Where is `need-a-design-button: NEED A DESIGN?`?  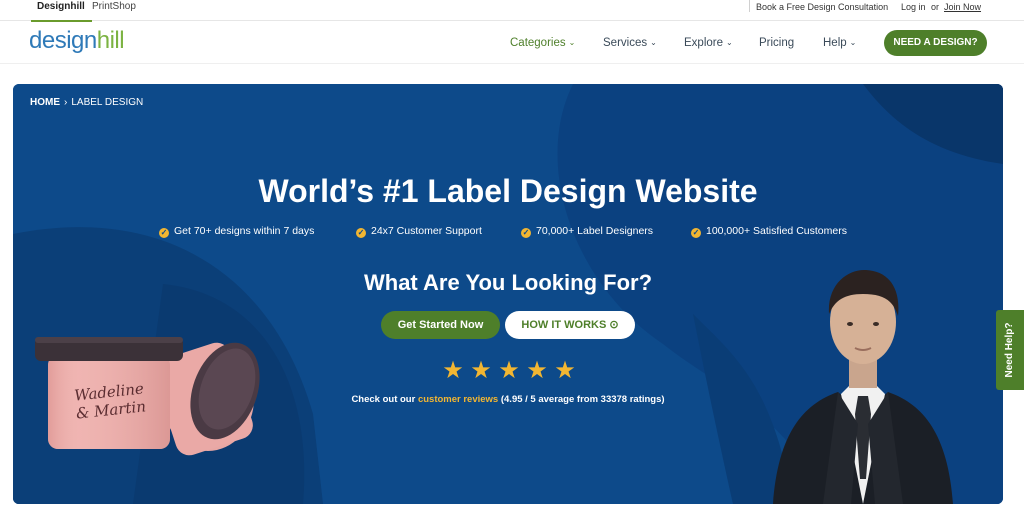 need-a-design-button: NEED A DESIGN? is located at coordinates (935, 43).